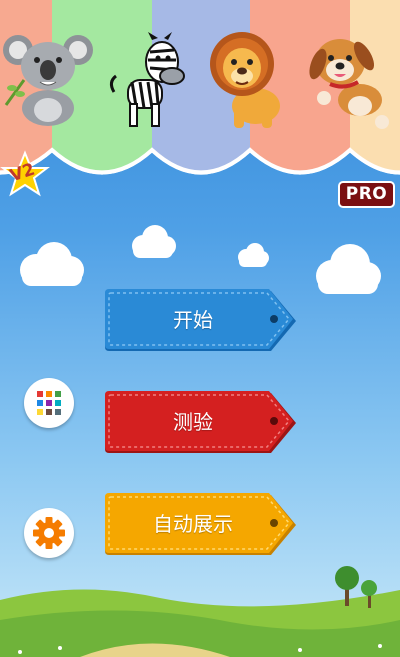 Image resolution: width=400 pixels, height=657 pixels. I want to click on quiz-label: 测验, so click(193, 422).